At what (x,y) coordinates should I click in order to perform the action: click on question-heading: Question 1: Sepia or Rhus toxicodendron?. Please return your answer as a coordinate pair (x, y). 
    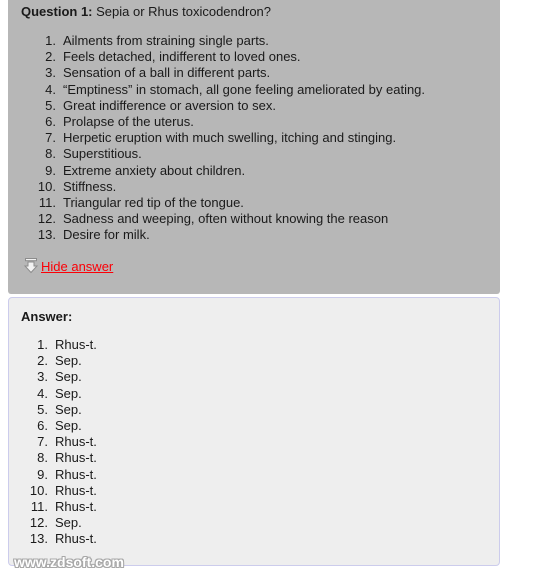
    Looking at the image, I should click on (146, 11).